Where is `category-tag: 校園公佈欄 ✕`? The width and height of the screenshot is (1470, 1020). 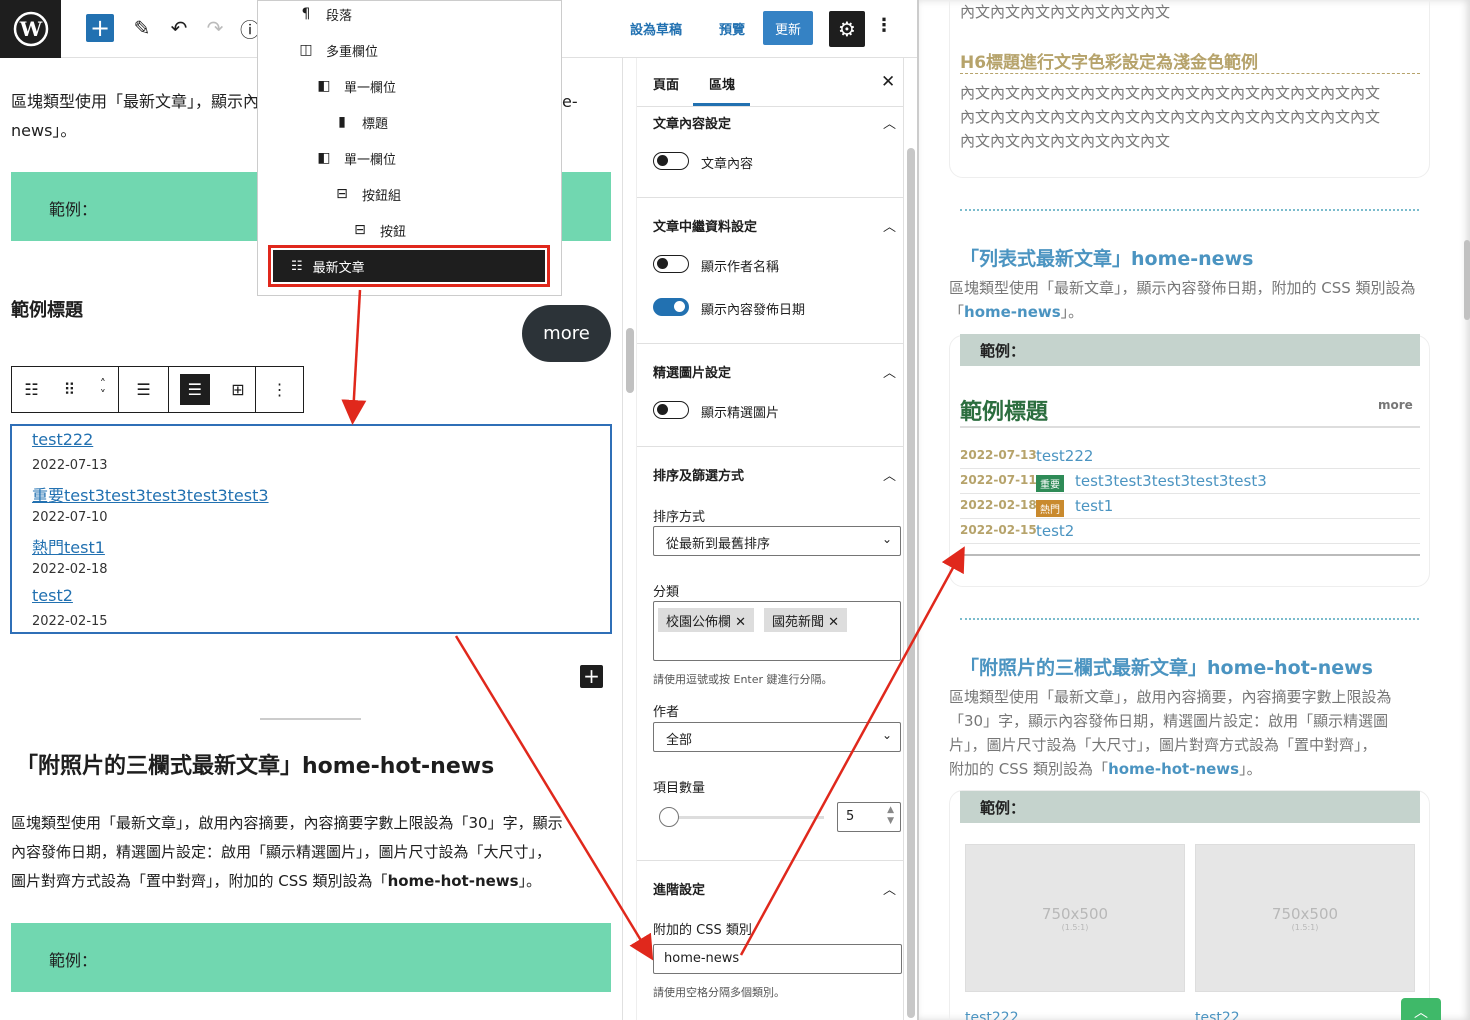
category-tag: 校園公佈欄 ✕ is located at coordinates (706, 620).